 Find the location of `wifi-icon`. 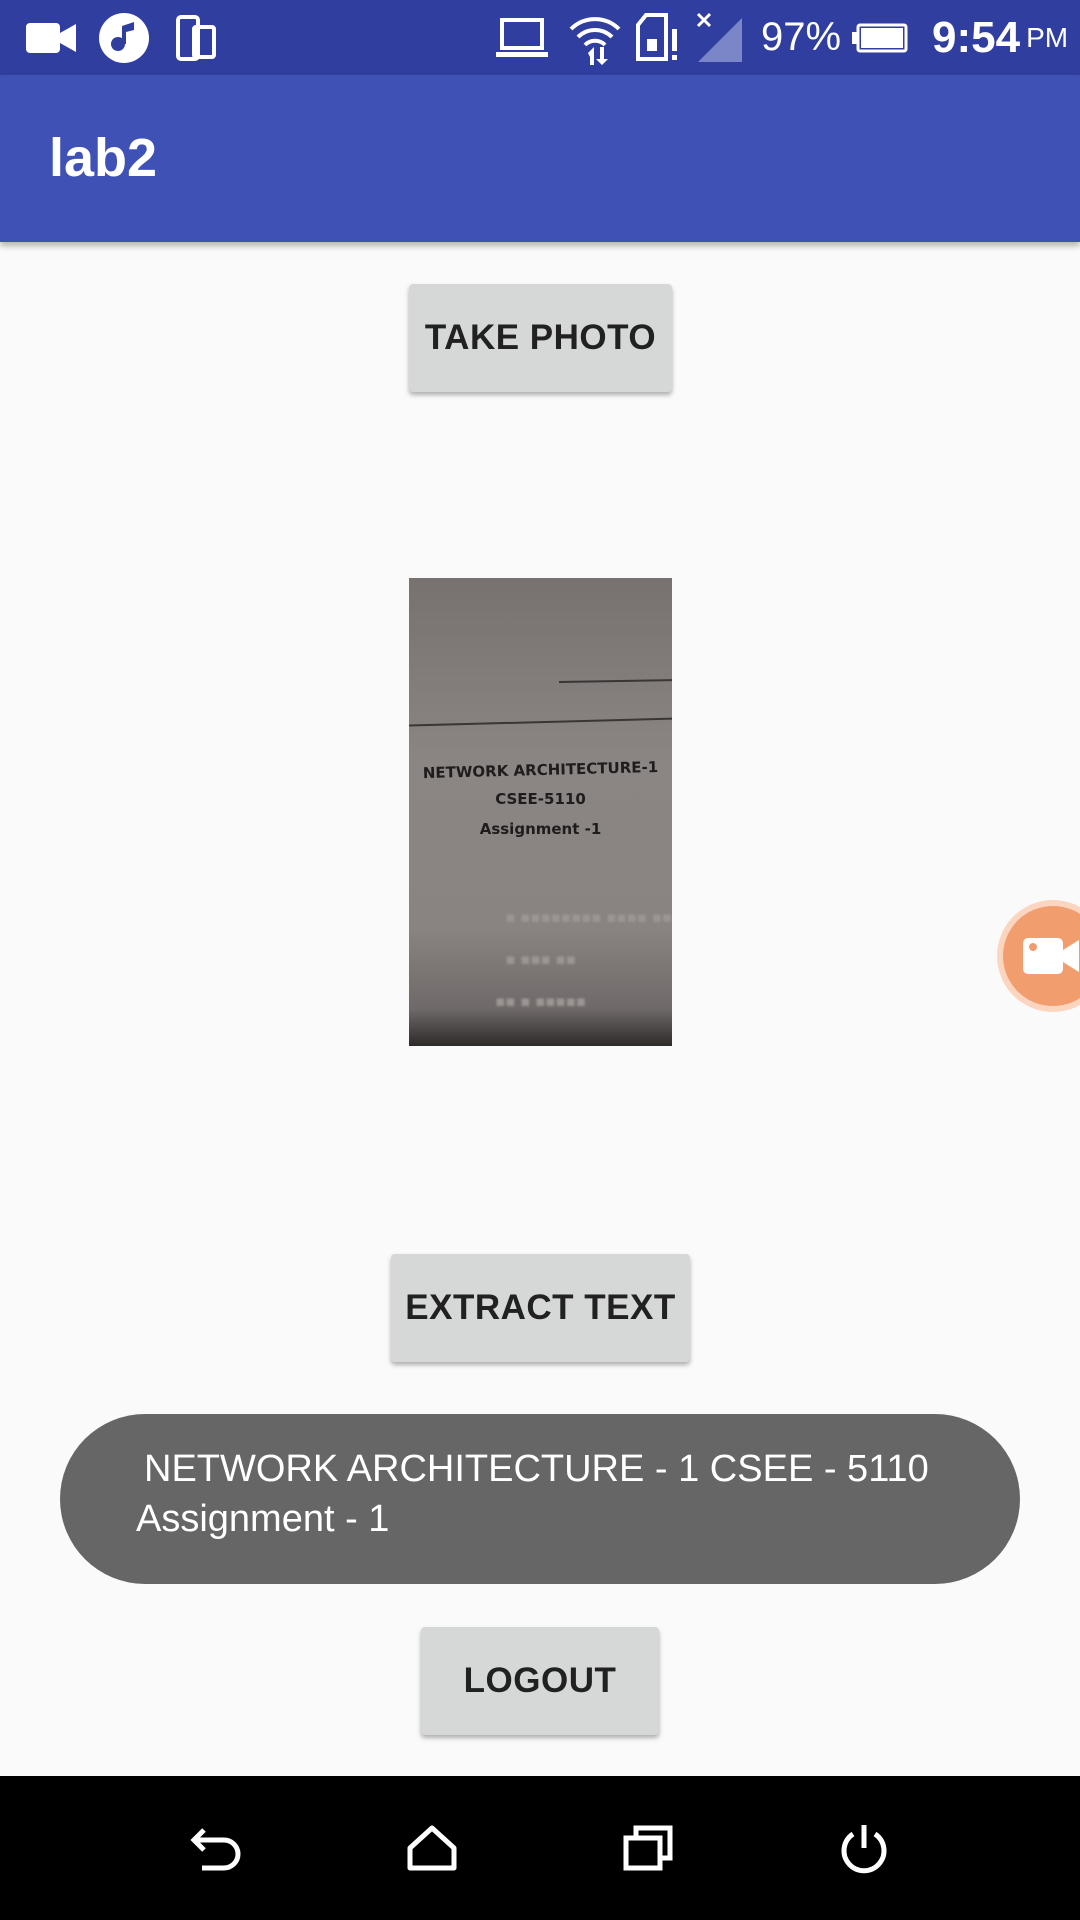

wifi-icon is located at coordinates (595, 37).